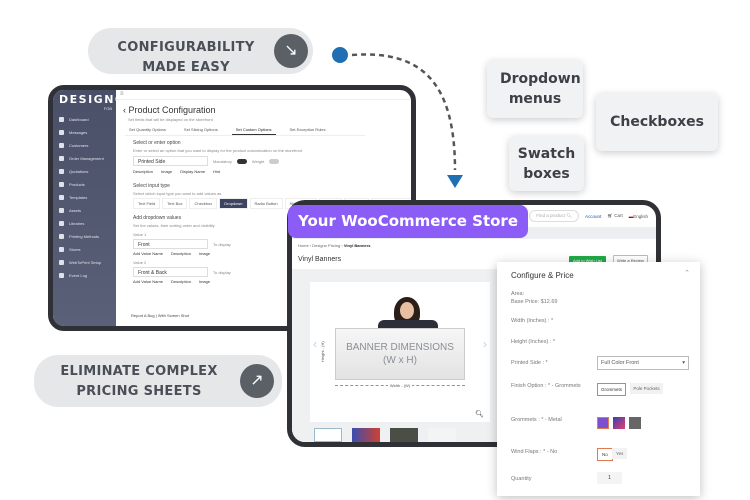 The height and width of the screenshot is (500, 750). What do you see at coordinates (147, 203) in the screenshot?
I see `input-type-option: Text Field` at bounding box center [147, 203].